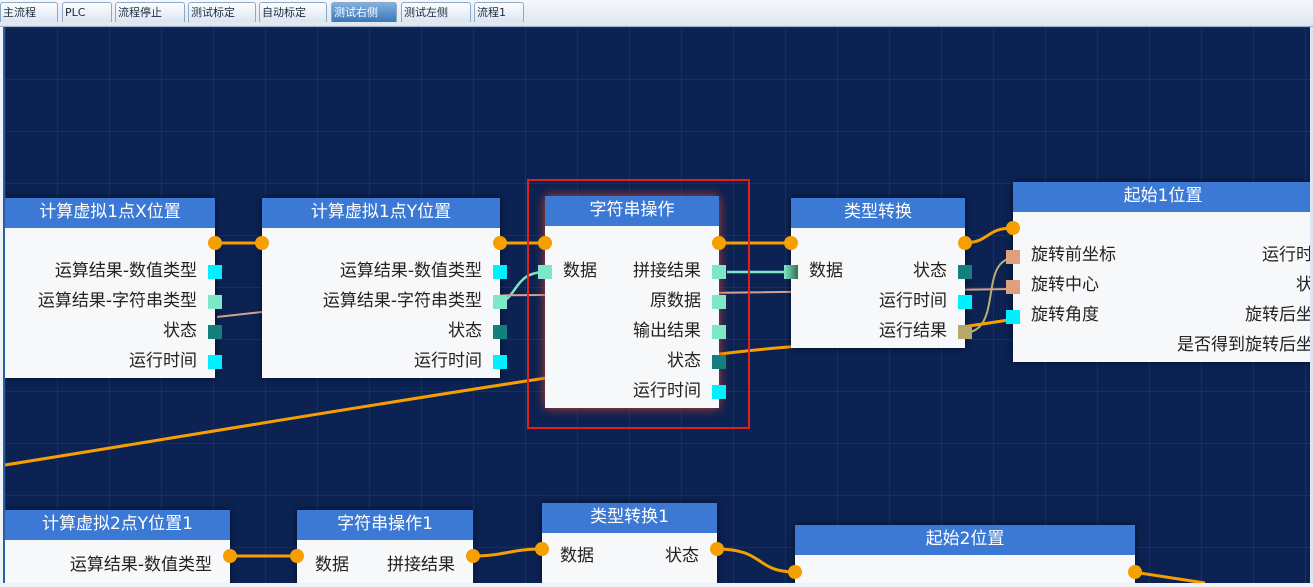 This screenshot has width=1313, height=587. I want to click on selection-highlight, so click(638, 304).